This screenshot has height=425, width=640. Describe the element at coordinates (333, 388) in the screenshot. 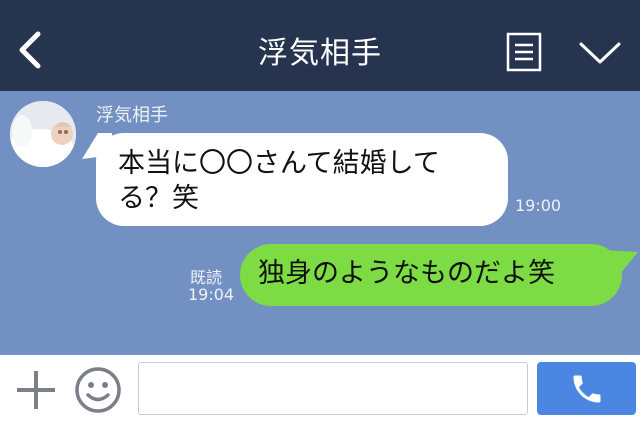

I see `message-input` at that location.